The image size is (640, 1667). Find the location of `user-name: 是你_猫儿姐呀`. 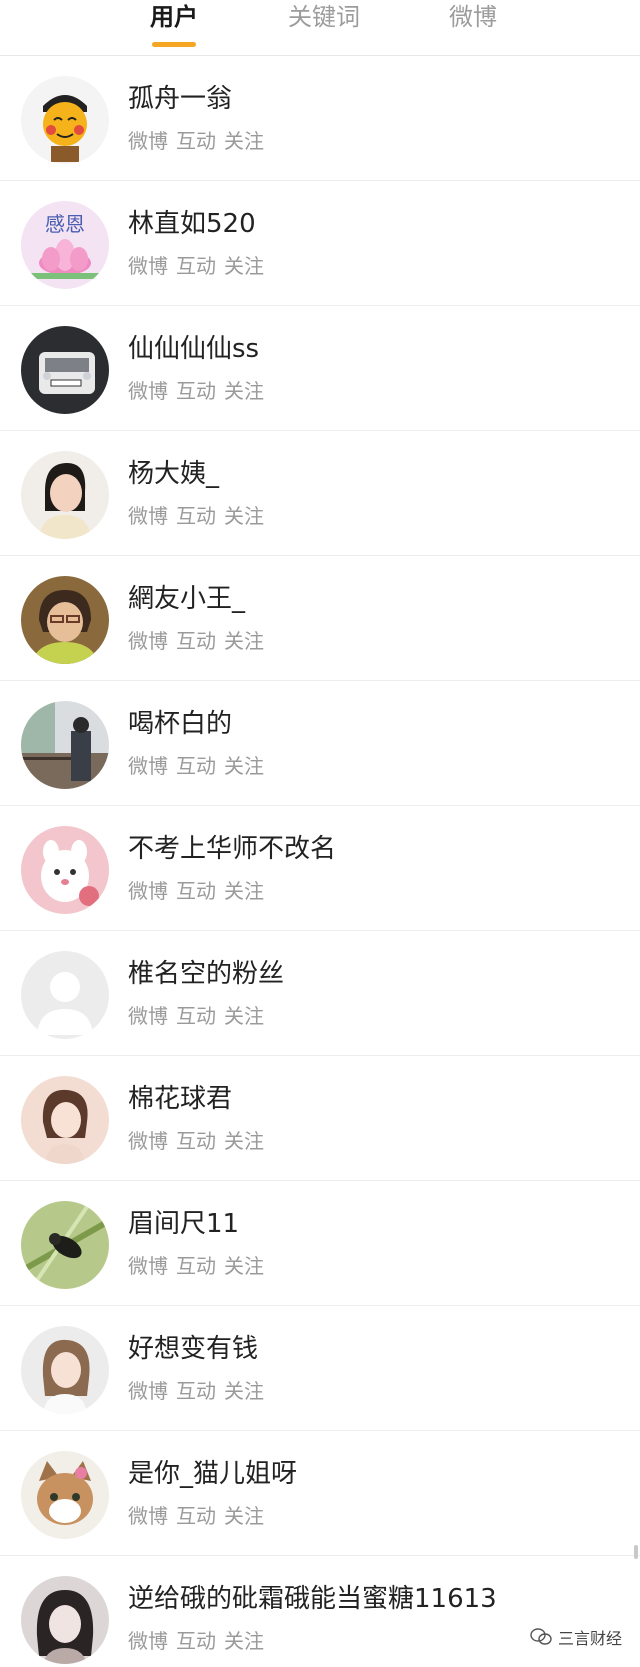

user-name: 是你_猫儿姐呀 is located at coordinates (212, 1474).